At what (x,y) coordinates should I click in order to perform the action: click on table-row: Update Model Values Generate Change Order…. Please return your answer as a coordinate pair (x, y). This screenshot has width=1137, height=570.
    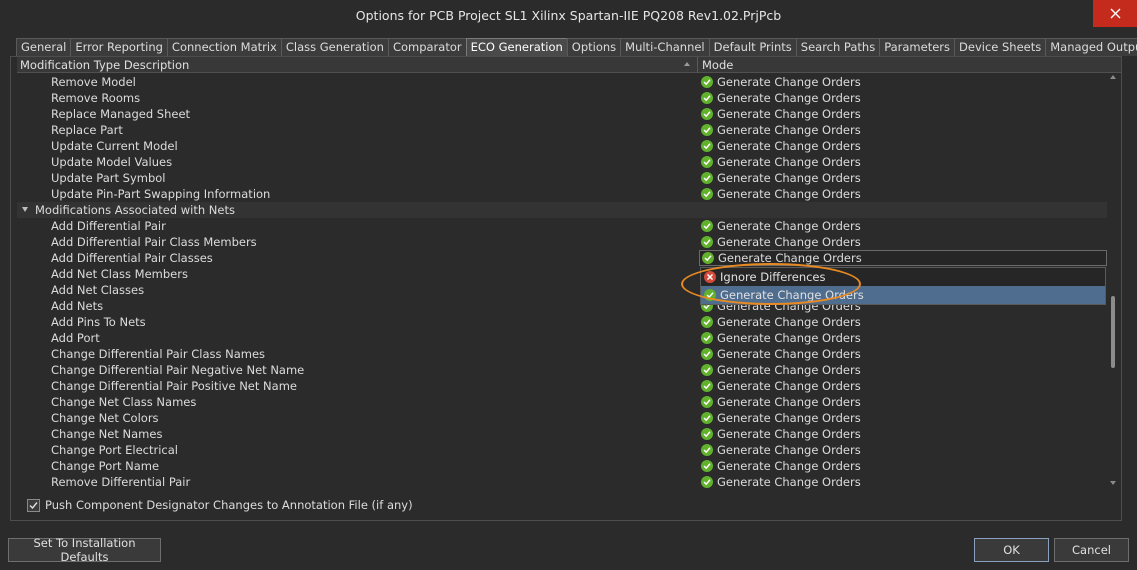
    Looking at the image, I should click on (562, 162).